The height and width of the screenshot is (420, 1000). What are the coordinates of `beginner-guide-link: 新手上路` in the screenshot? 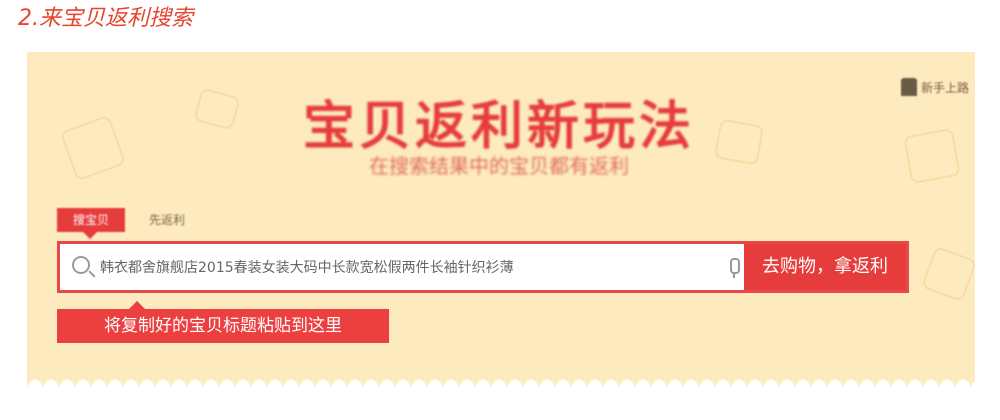 It's located at (934, 87).